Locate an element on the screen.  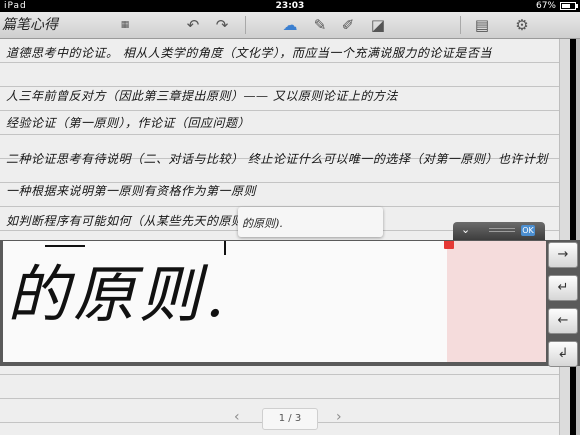
drag-handle is located at coordinates (502, 231).